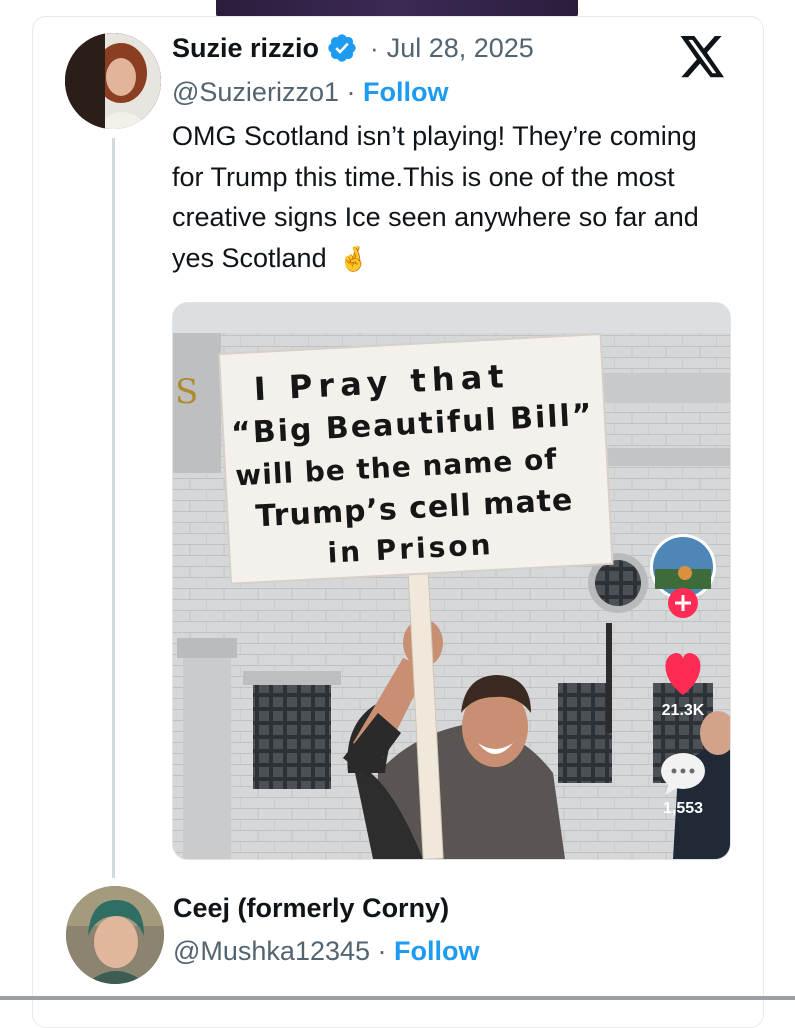  Describe the element at coordinates (255, 92) in the screenshot. I see `author-handle: @Suzierizzo1` at that location.